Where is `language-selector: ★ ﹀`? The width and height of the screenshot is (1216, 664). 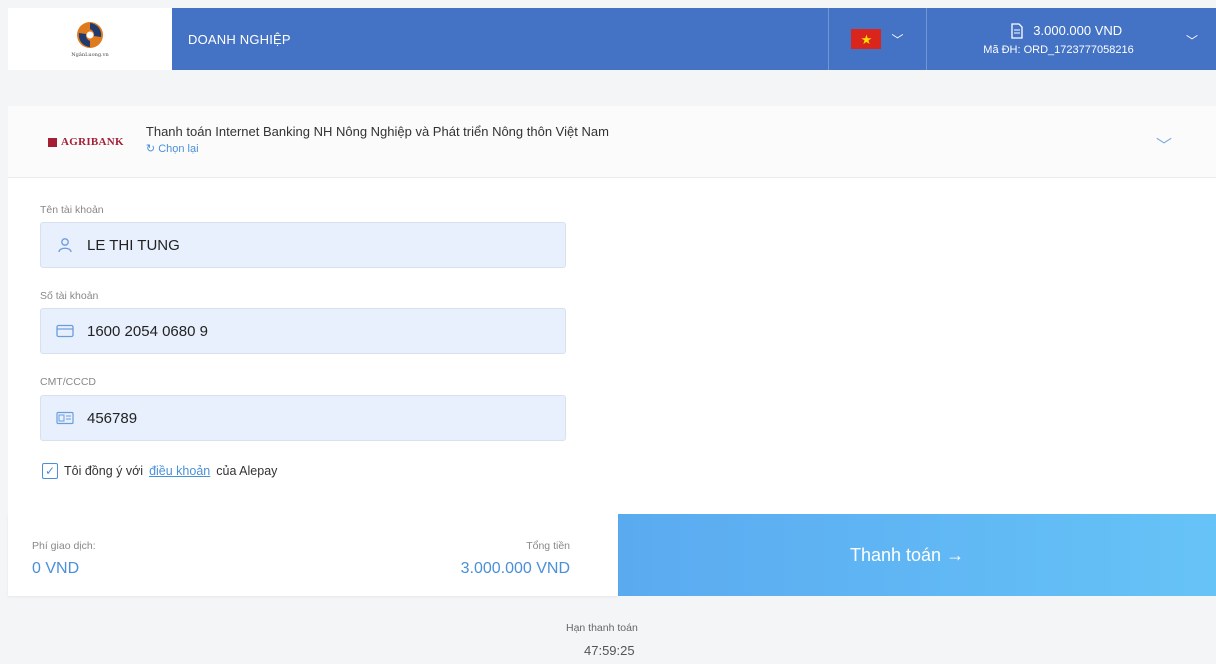 language-selector: ★ ﹀ is located at coordinates (877, 39).